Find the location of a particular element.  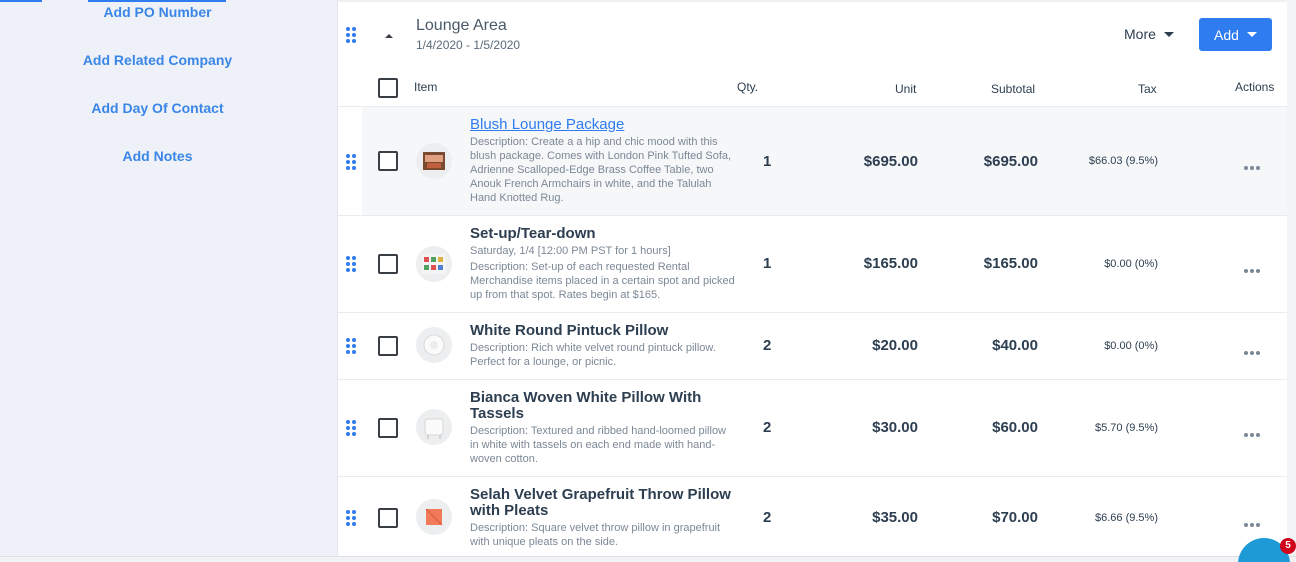

add-button: Add is located at coordinates (1235, 34).